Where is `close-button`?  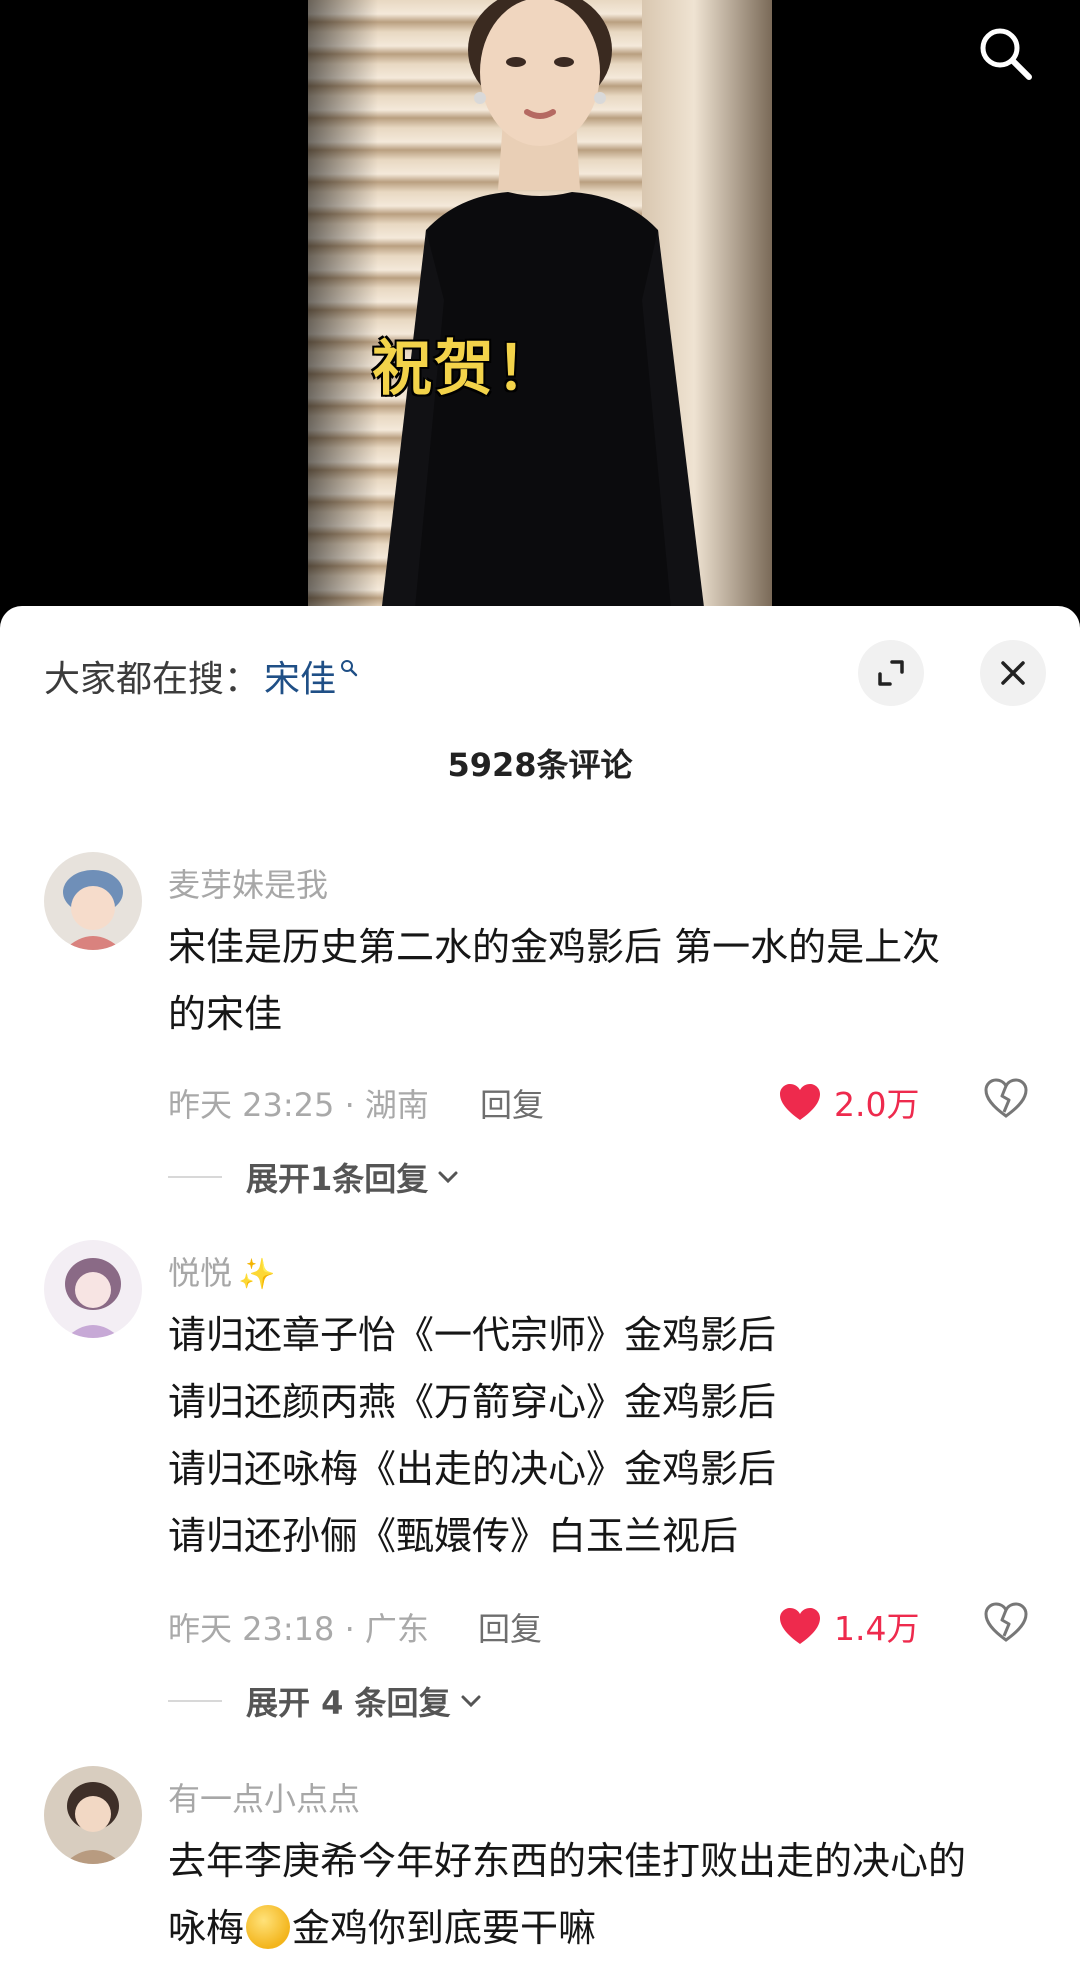 close-button is located at coordinates (1013, 673).